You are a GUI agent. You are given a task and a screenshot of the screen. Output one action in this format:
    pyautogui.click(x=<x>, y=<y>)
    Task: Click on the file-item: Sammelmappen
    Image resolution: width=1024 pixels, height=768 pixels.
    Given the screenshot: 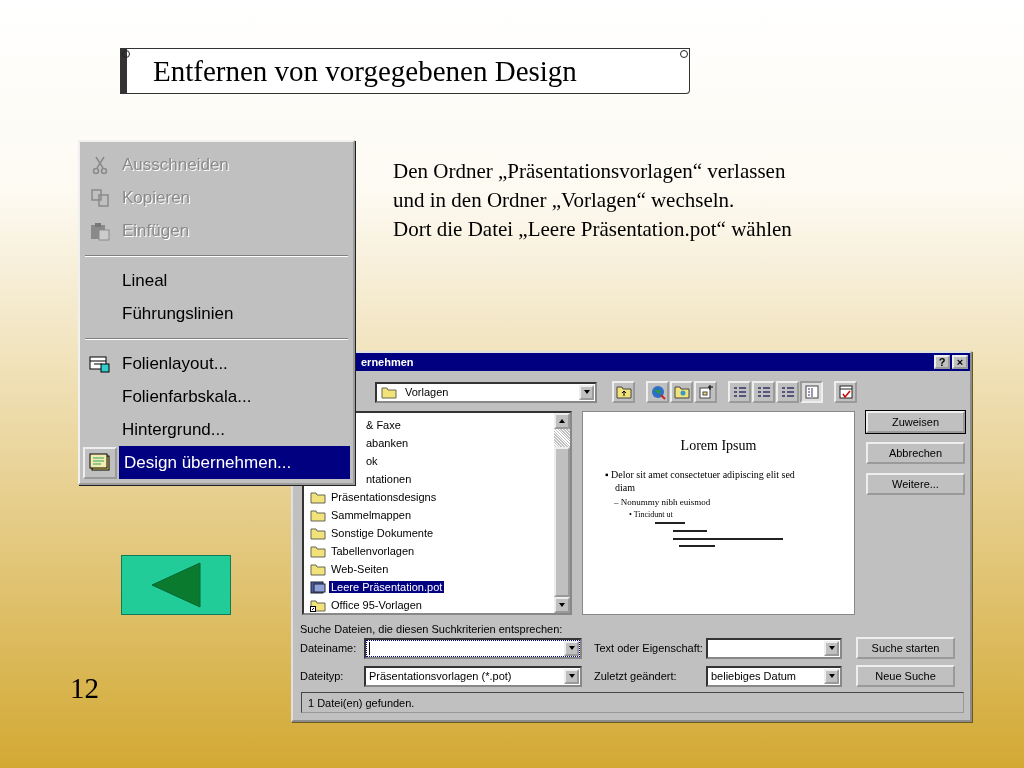 What is the action you would take?
    pyautogui.click(x=371, y=515)
    